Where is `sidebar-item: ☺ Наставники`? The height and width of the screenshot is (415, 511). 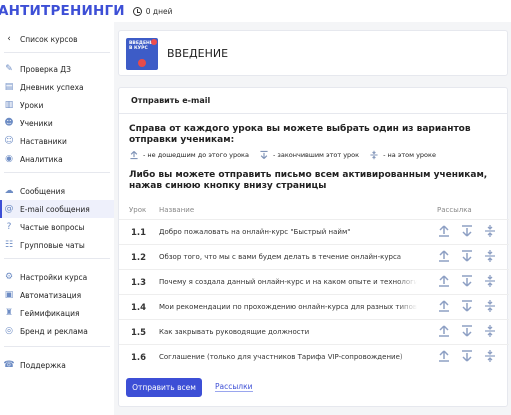
sidebar-item: ☺ Наставники is located at coordinates (57, 141).